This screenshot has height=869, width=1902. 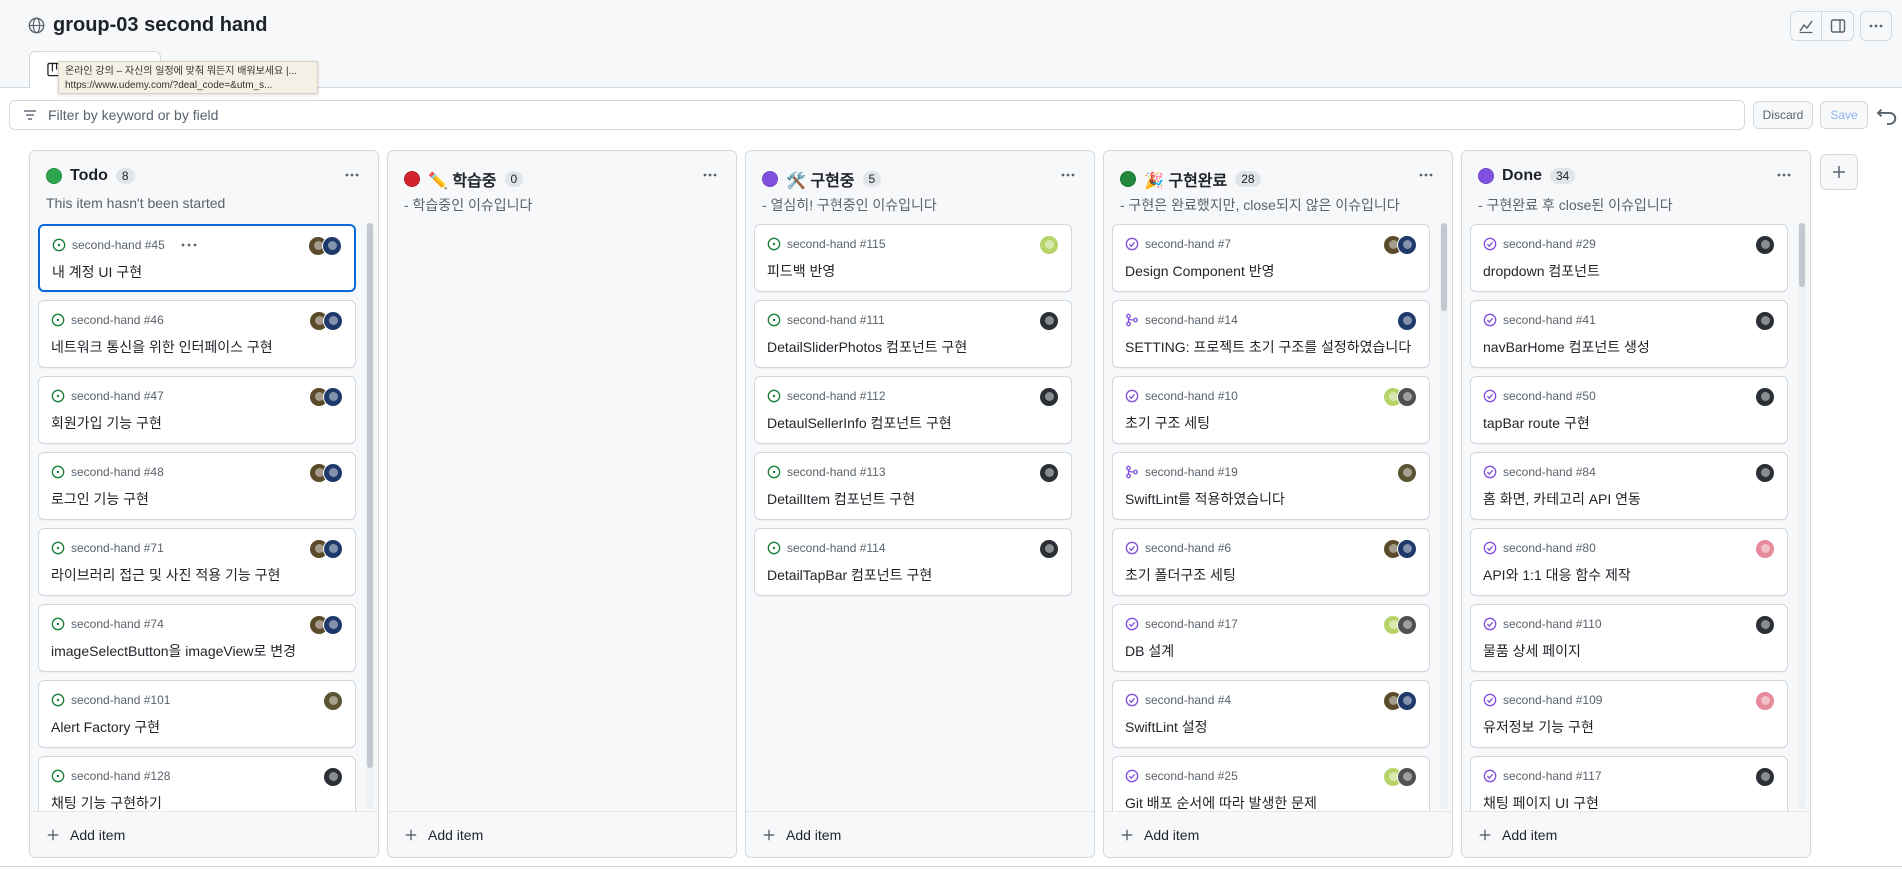 What do you see at coordinates (1629, 562) in the screenshot?
I see `issue-card: second-hand #80 API와 1:1 대응 함수 제작` at bounding box center [1629, 562].